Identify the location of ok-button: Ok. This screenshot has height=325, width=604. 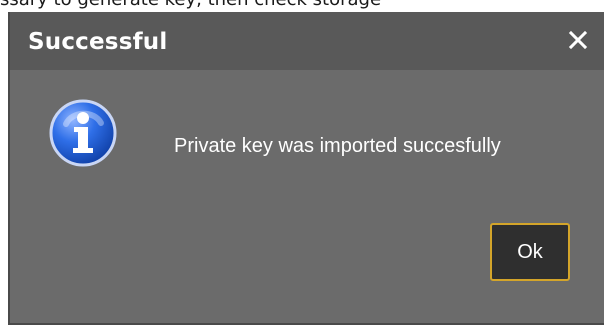
(530, 252).